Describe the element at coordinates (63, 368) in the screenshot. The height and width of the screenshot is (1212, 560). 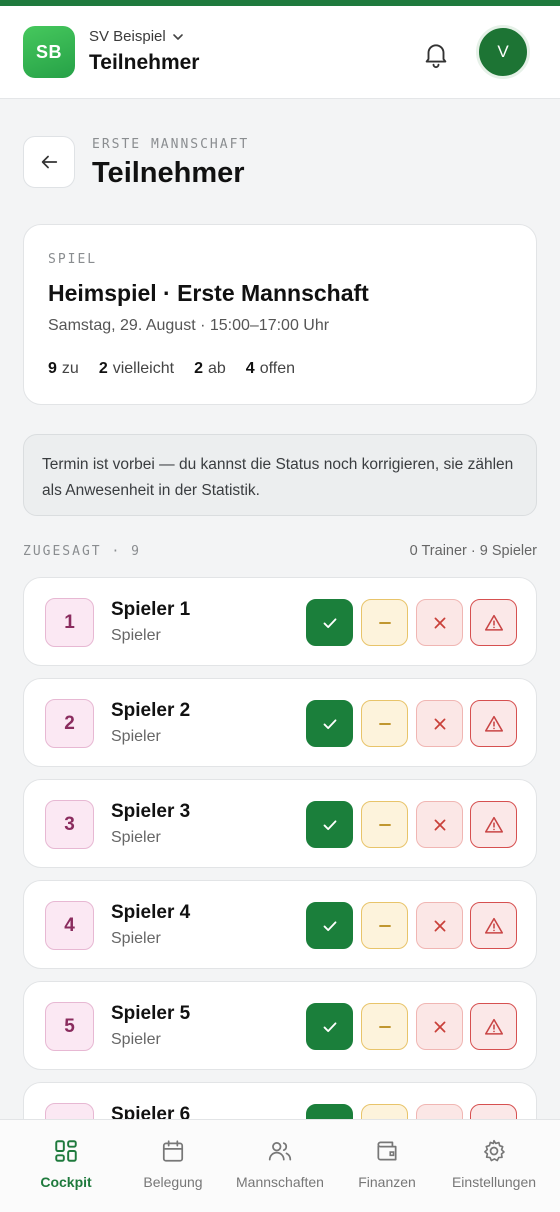
I see `count-accepted: 9 zu` at that location.